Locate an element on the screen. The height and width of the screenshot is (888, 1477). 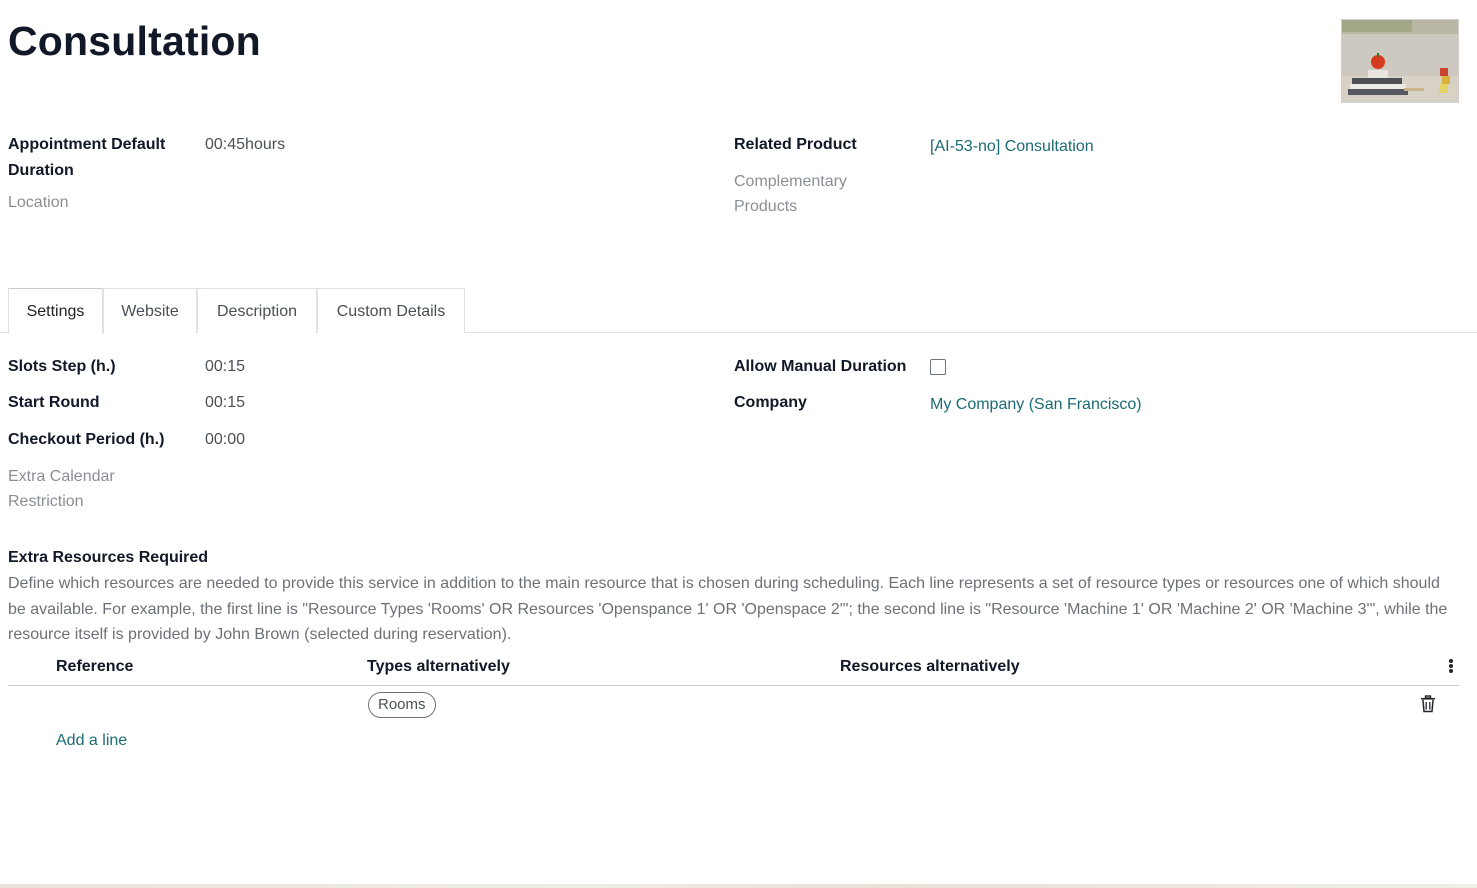
checkout-period-label: Checkout Period (h.) is located at coordinates (86, 439).